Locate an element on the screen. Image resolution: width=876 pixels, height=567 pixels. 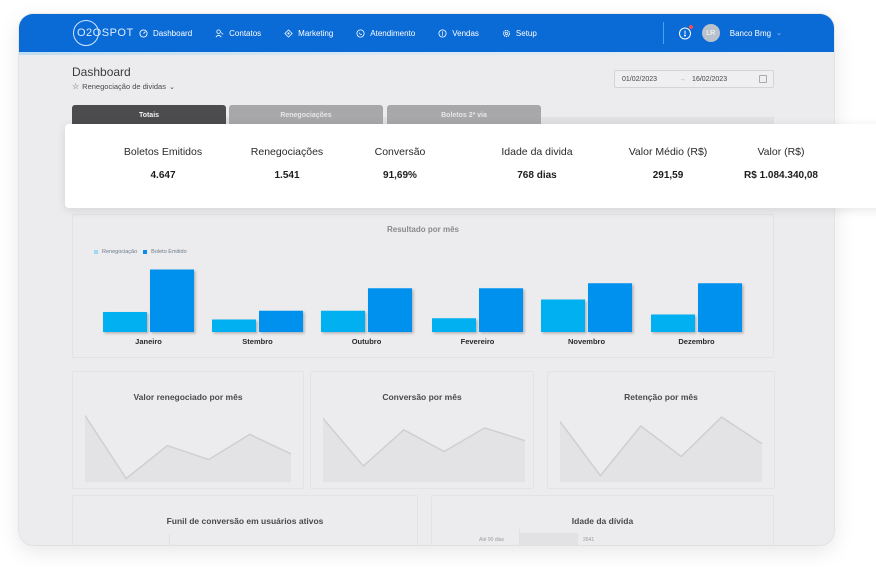
nav-label: Setup is located at coordinates (526, 33).